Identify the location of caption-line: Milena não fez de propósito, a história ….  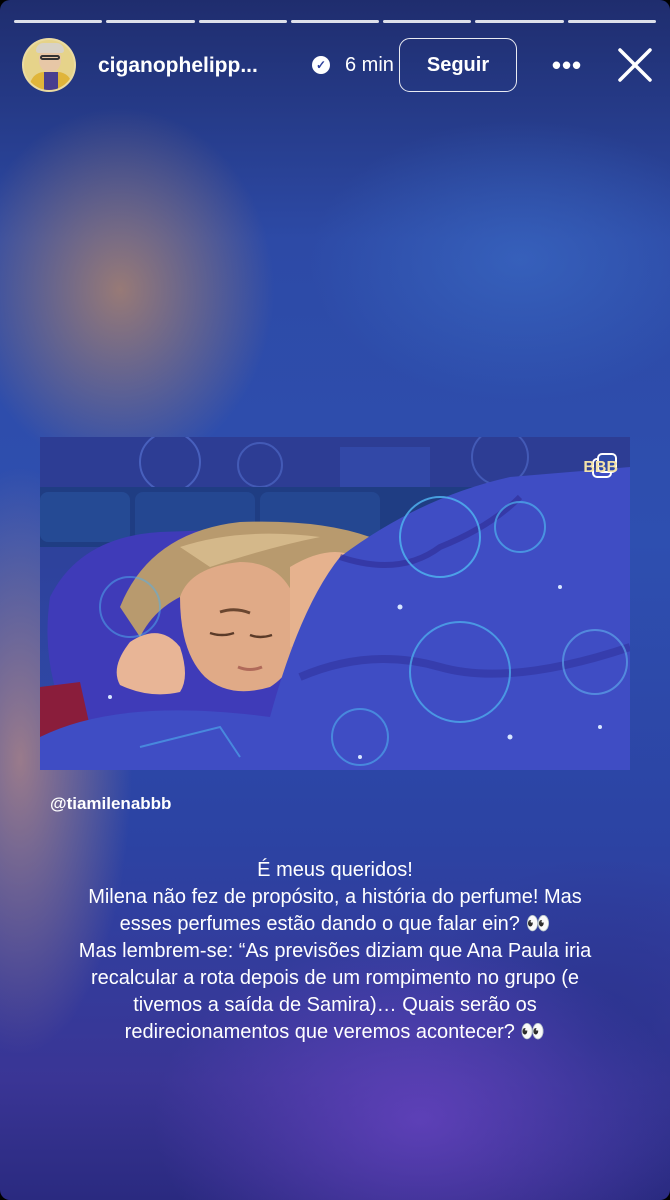
(335, 897).